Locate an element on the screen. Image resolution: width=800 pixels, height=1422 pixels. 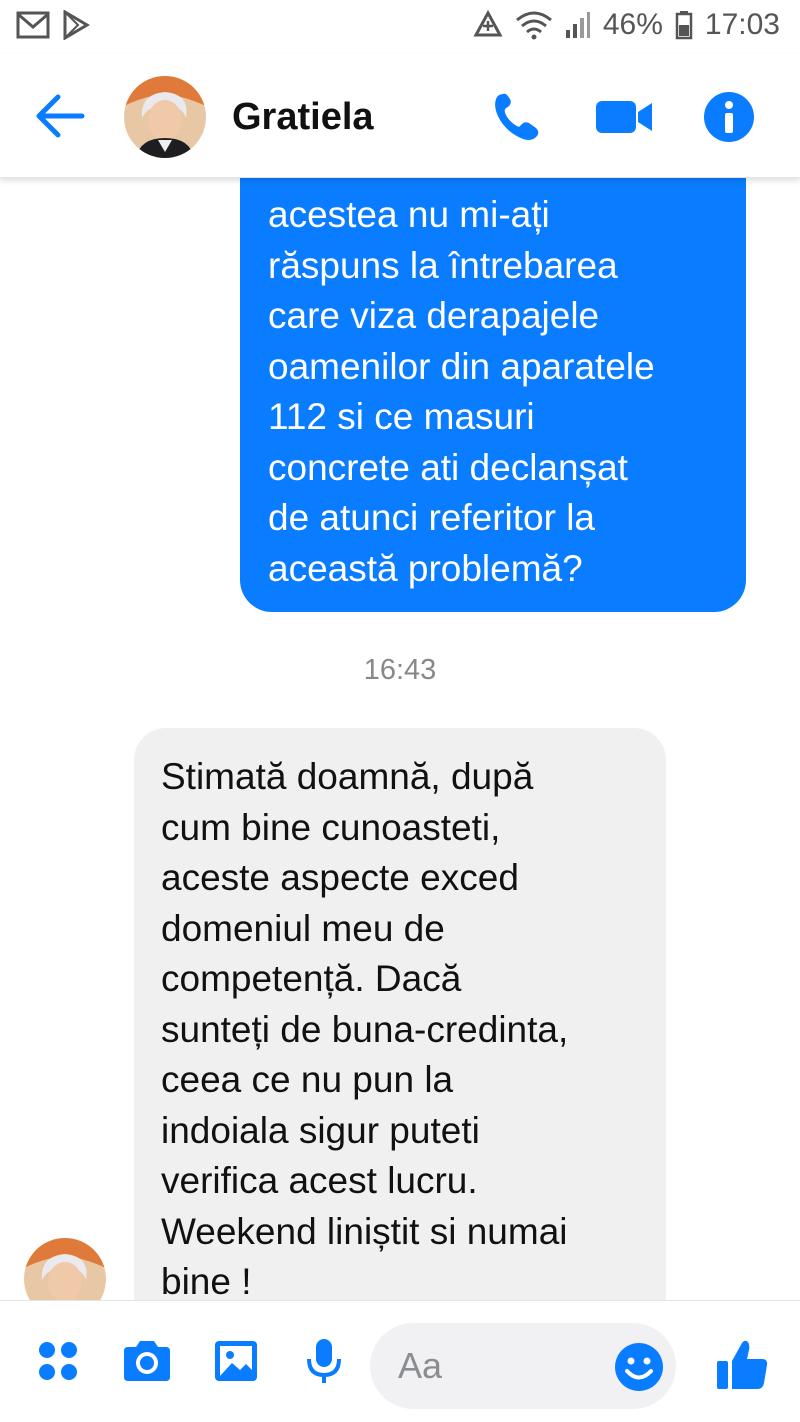
microphone-icon is located at coordinates (324, 1361).